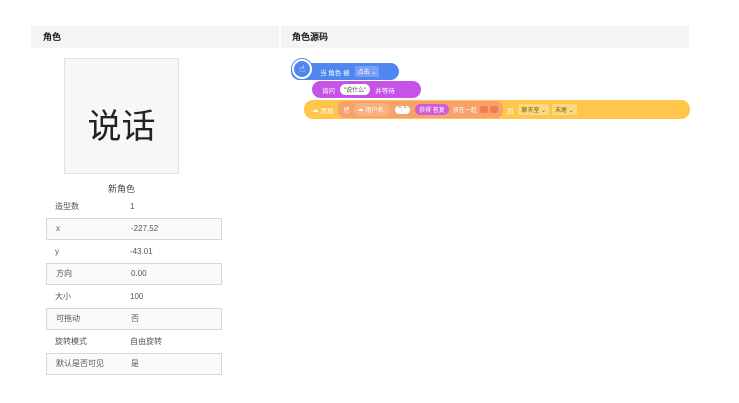 The image size is (739, 403). What do you see at coordinates (80, 364) in the screenshot?
I see `prop-key: 默认是否可见` at bounding box center [80, 364].